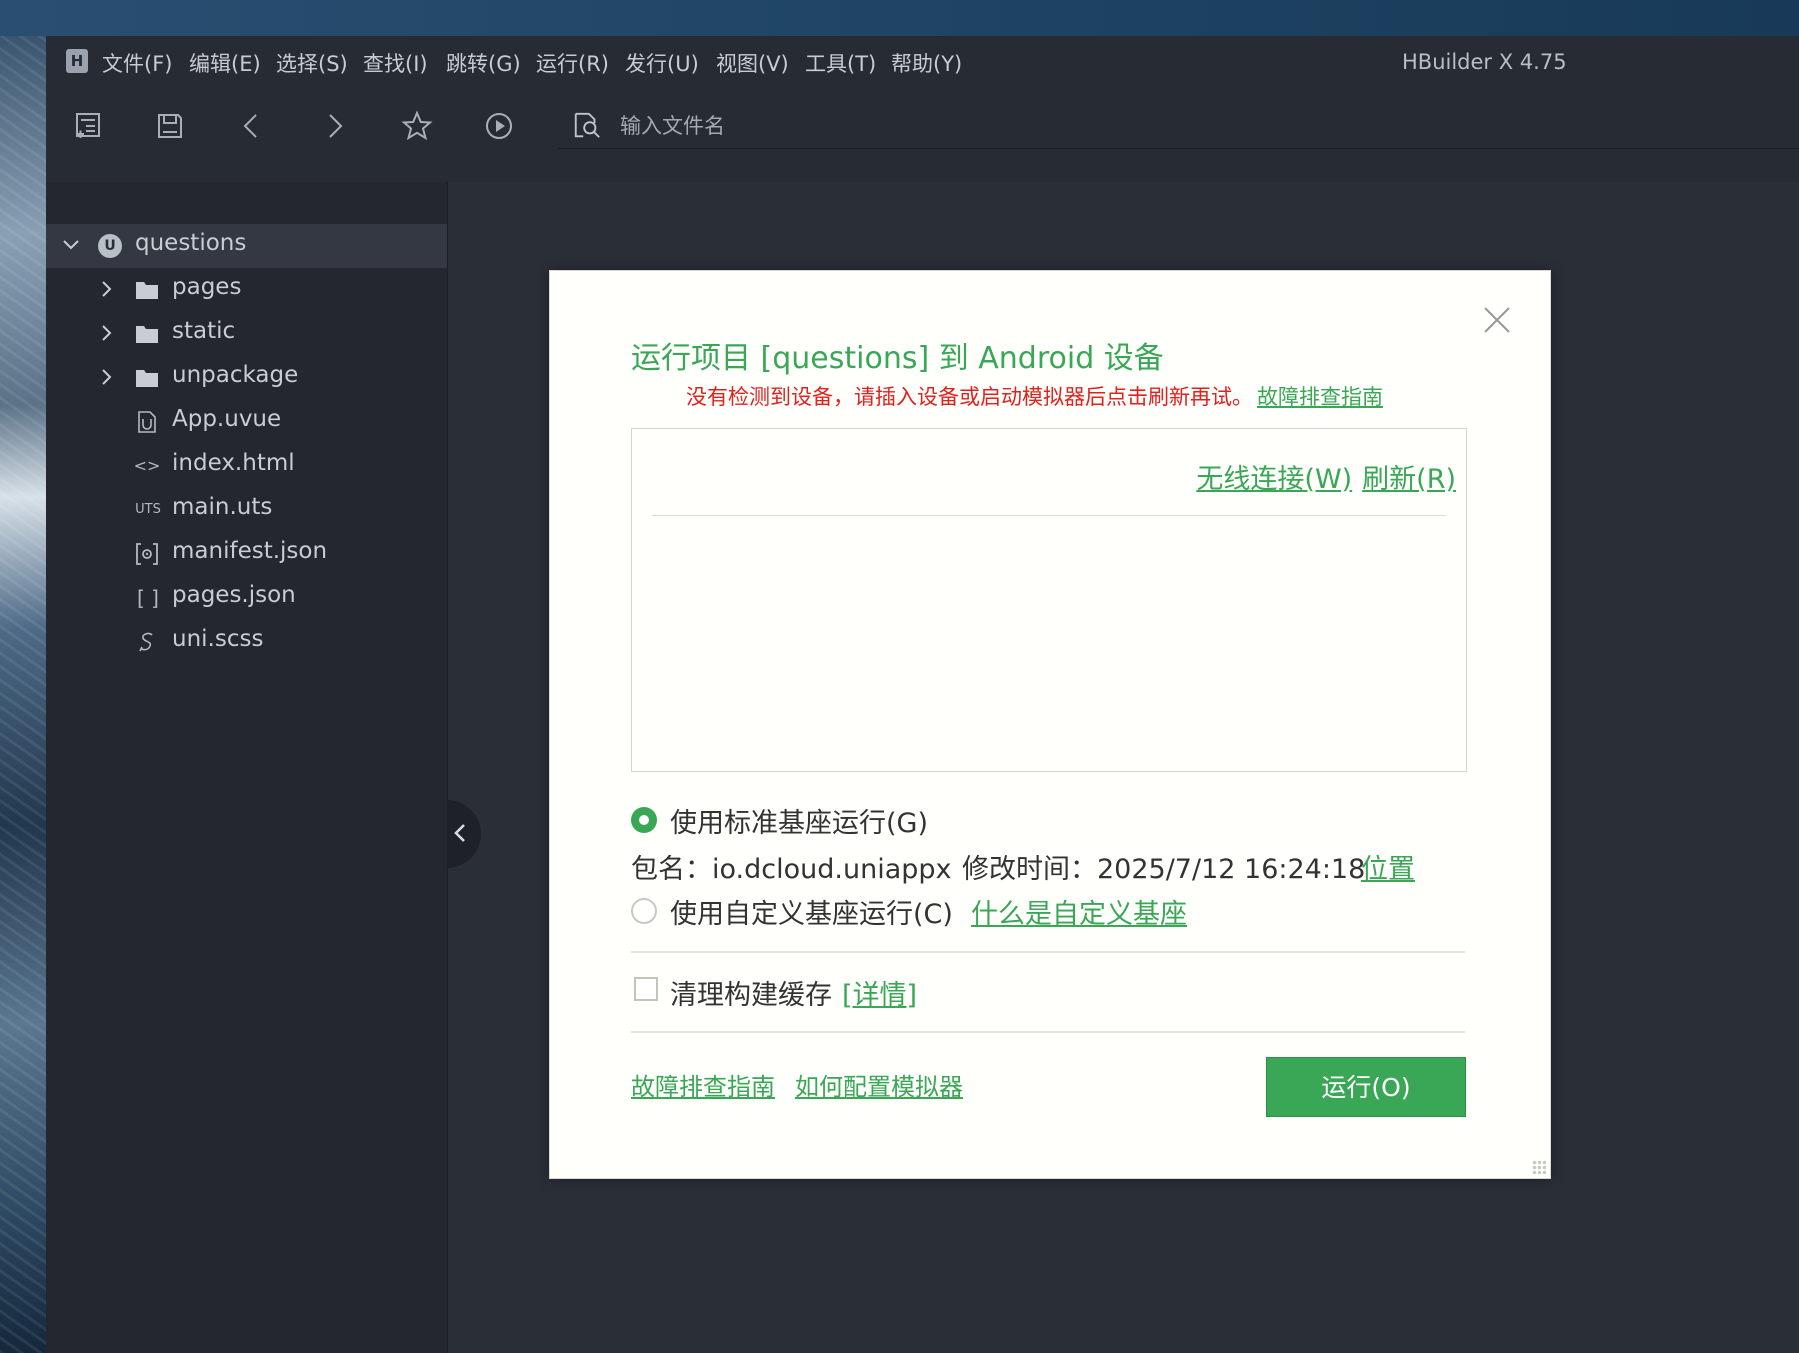 This screenshot has width=1799, height=1353. I want to click on tree-item-file: App.uvue, so click(246, 422).